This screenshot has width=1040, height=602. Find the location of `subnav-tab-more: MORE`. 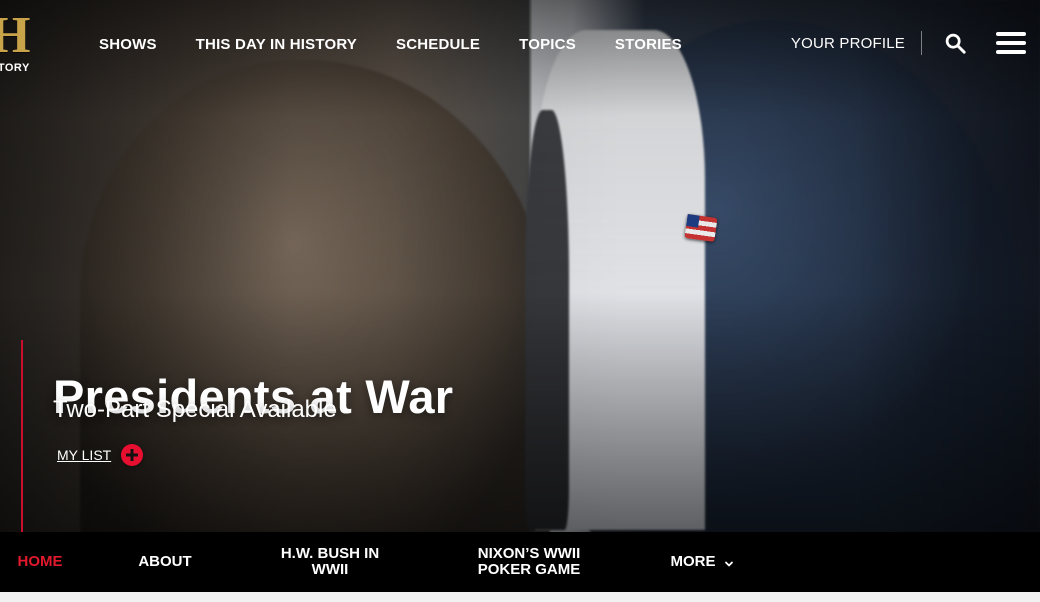

subnav-tab-more: MORE is located at coordinates (702, 562).